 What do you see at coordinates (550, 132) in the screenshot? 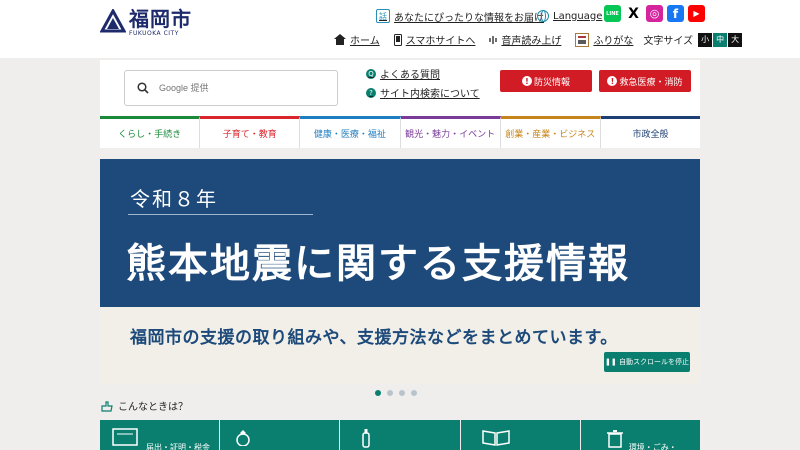
I see `category-business: 創業・産業・ビジネス` at bounding box center [550, 132].